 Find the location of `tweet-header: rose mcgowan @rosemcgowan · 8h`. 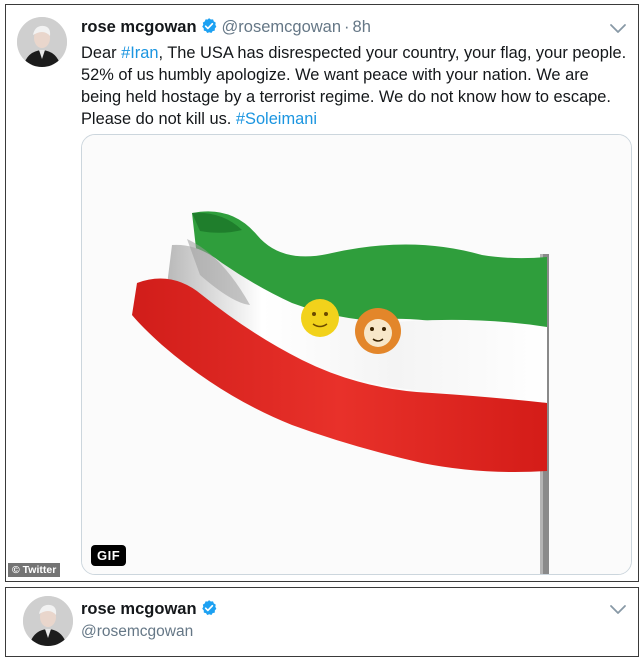

tweet-header: rose mcgowan @rosemcgowan · 8h is located at coordinates (226, 28).